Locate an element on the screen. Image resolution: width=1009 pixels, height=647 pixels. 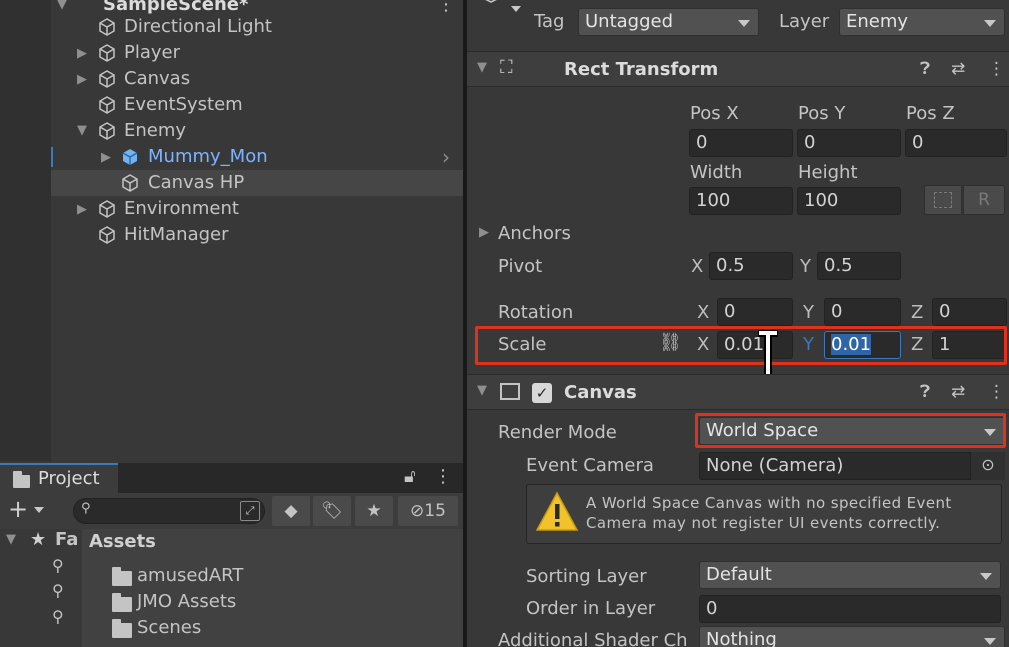
hierarchy-item-label: HitManager is located at coordinates (176, 234).